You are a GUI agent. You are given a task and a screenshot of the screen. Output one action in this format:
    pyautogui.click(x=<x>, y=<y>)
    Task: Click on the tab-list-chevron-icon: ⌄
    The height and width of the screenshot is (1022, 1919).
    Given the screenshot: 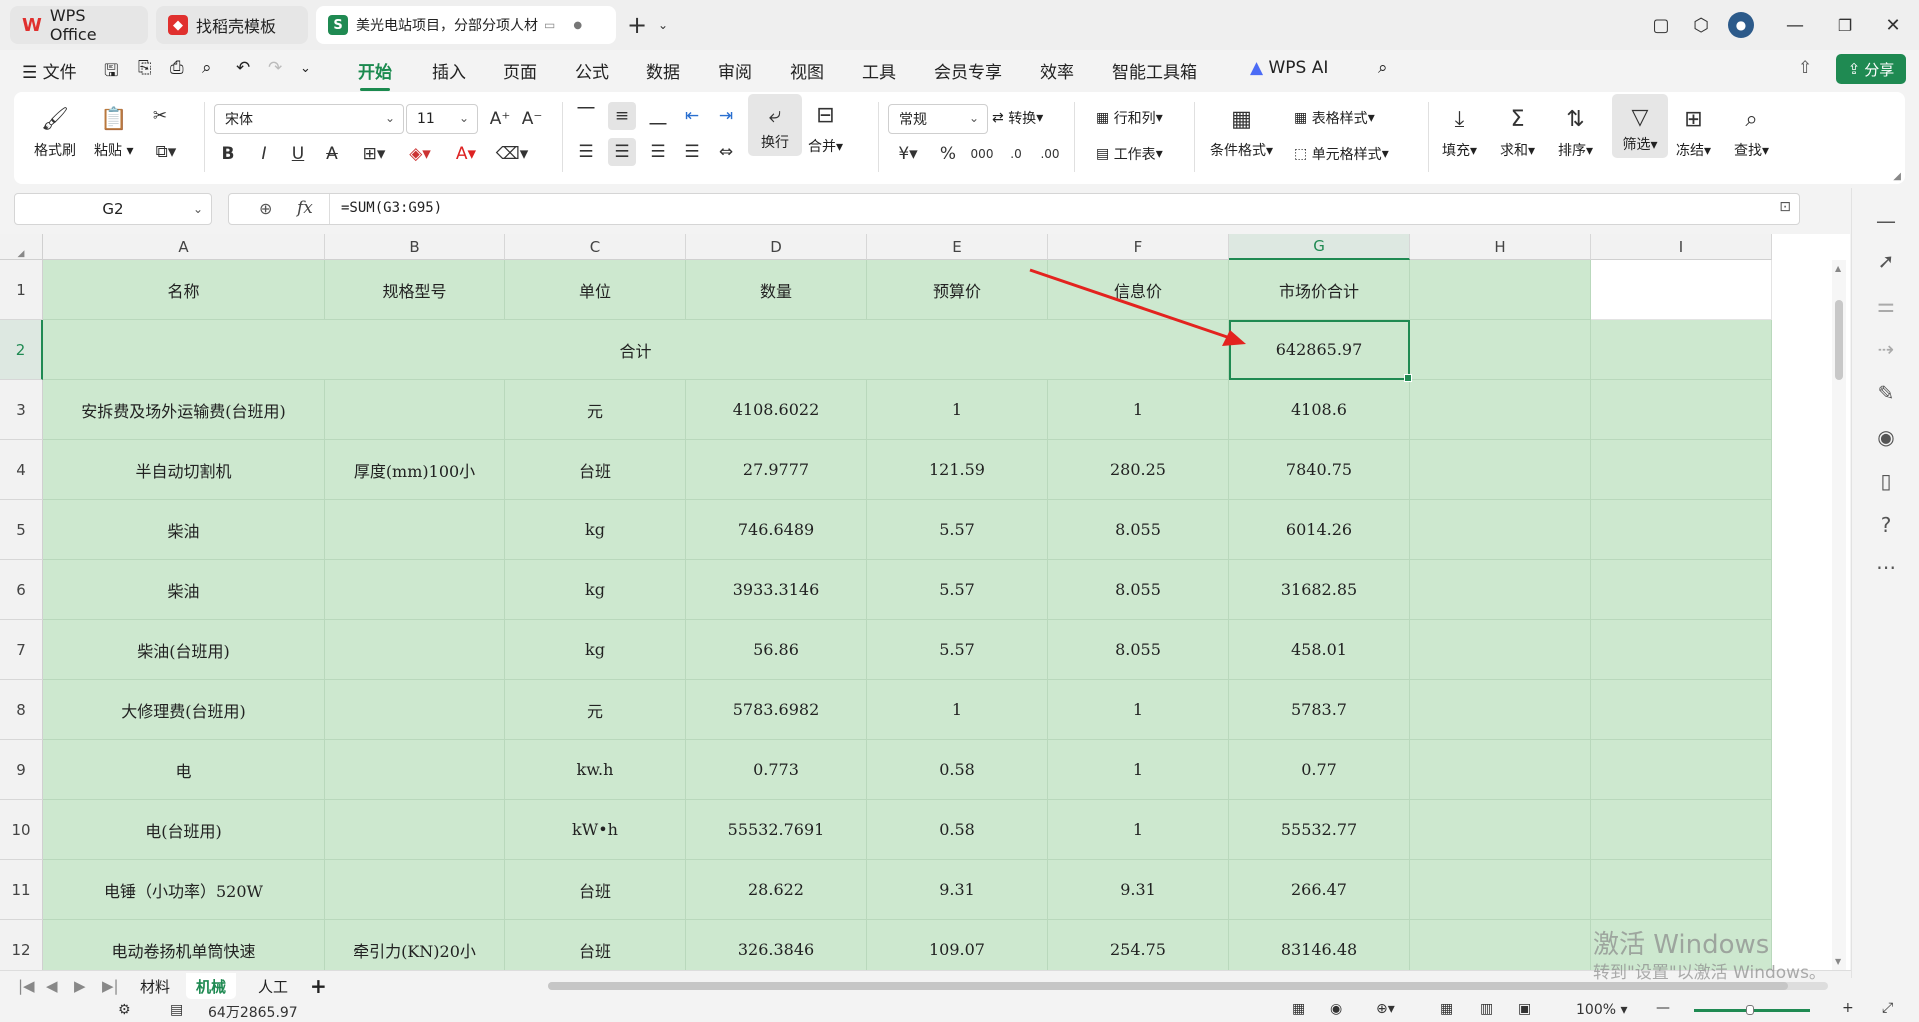 What is the action you would take?
    pyautogui.click(x=663, y=25)
    